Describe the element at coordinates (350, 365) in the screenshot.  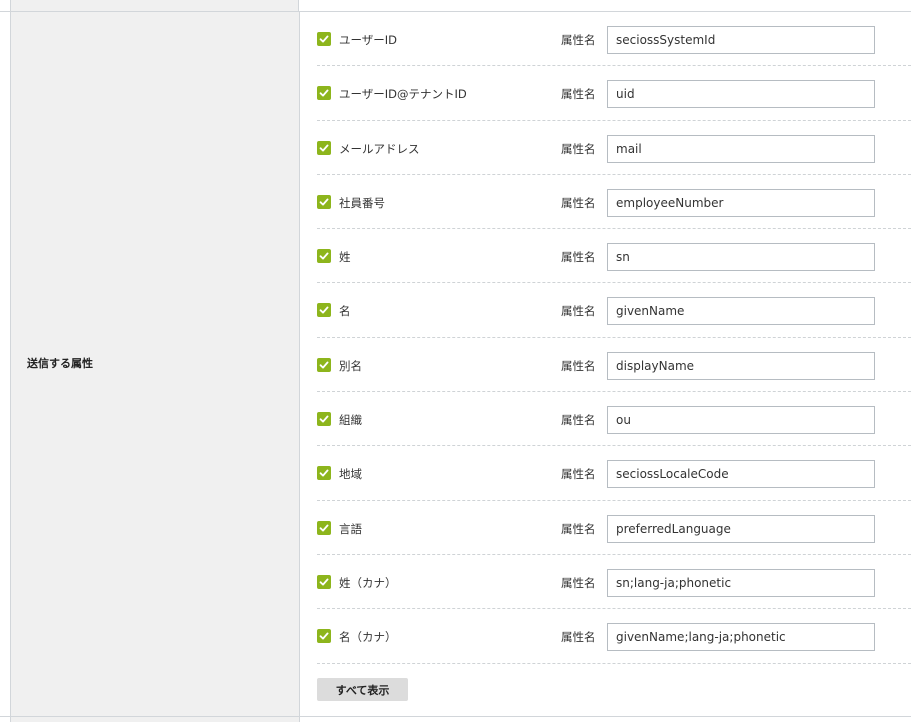
I see `attribute-name: 別名` at that location.